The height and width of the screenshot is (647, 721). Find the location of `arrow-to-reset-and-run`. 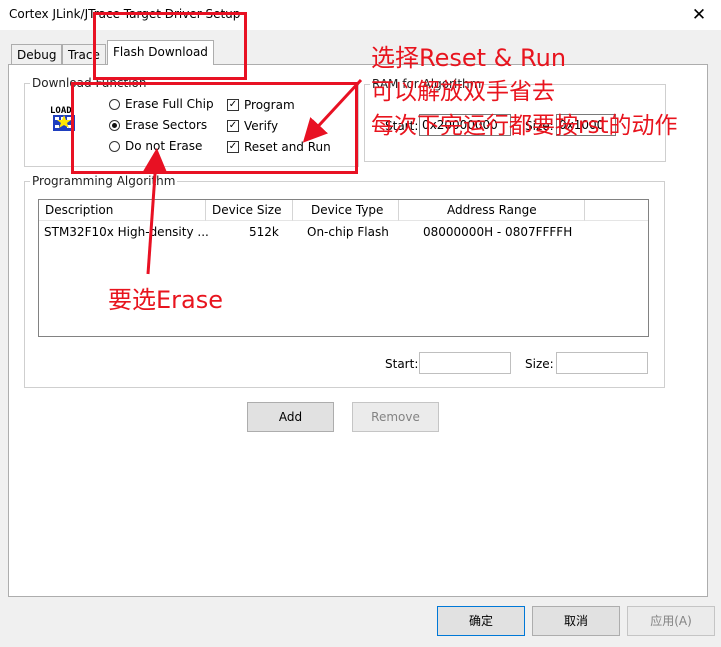

arrow-to-reset-and-run is located at coordinates (332, 110).